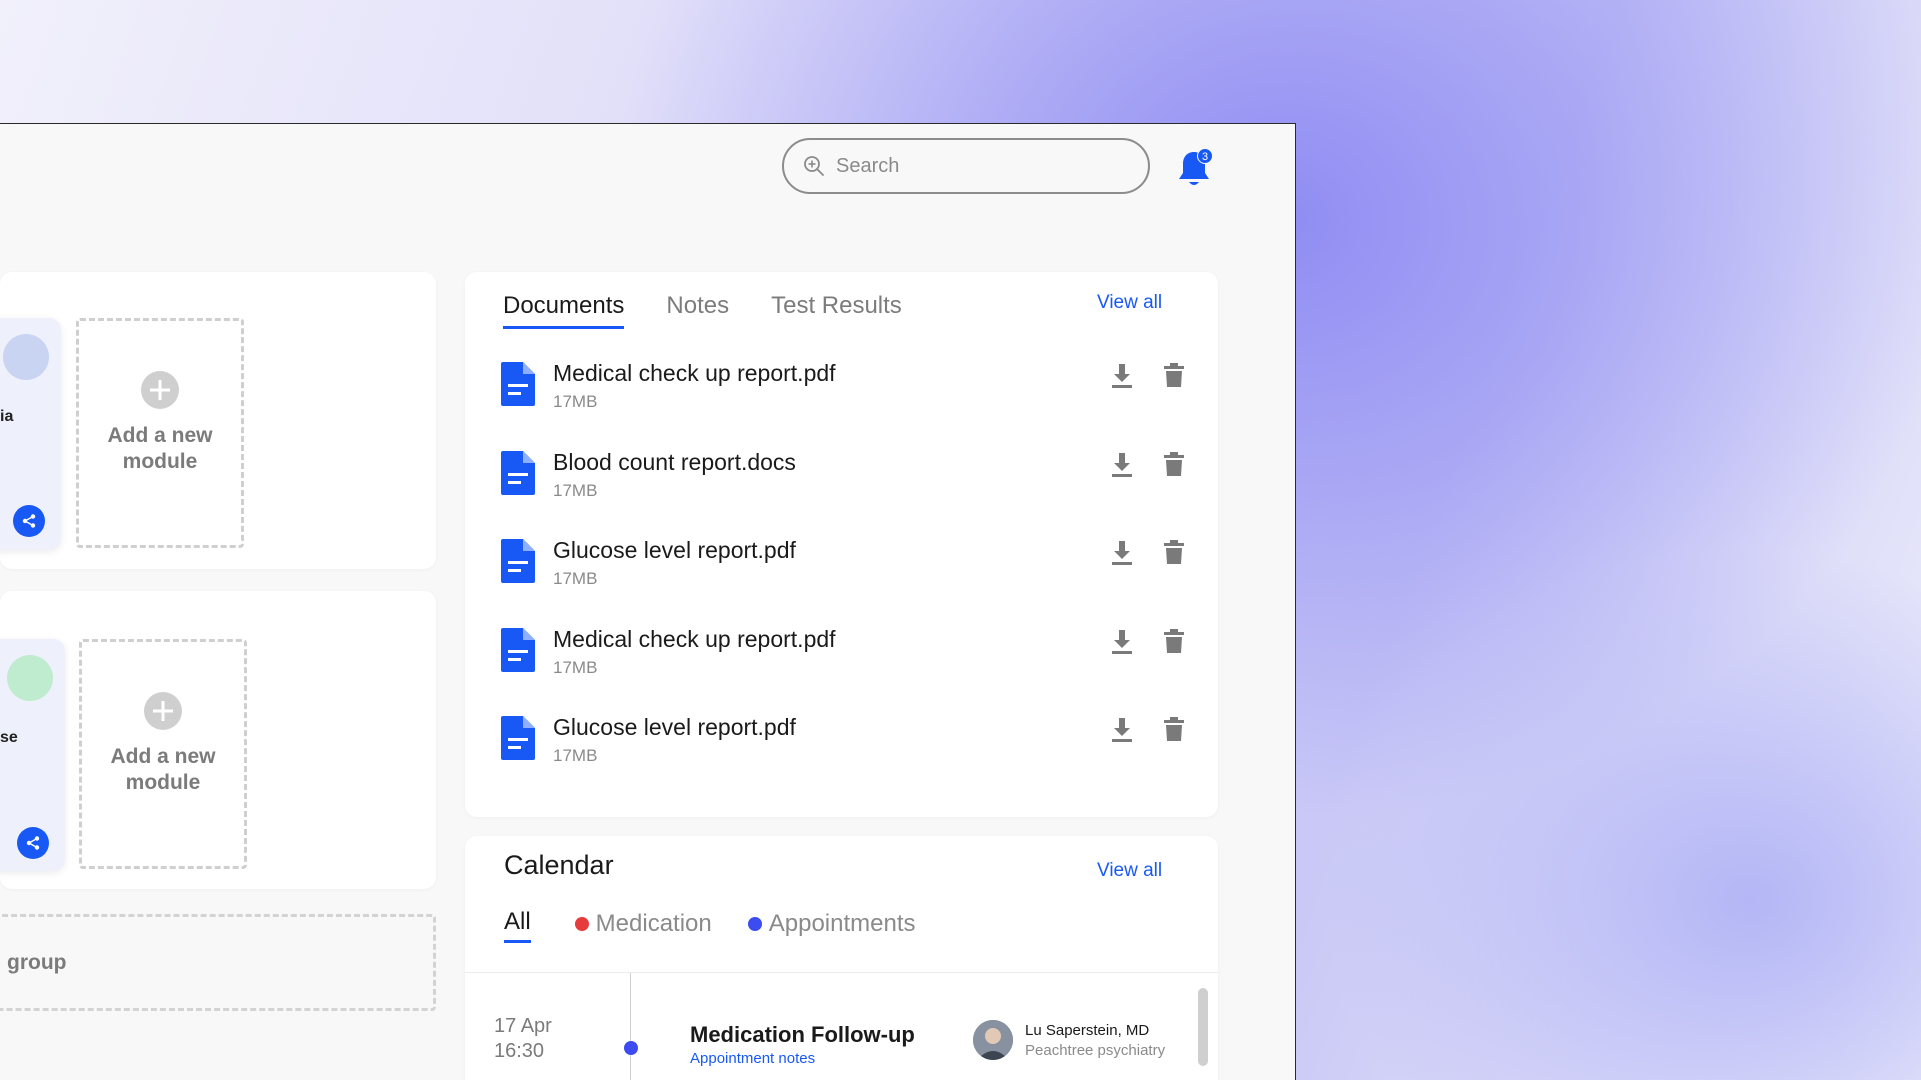 This screenshot has width=1921, height=1080. Describe the element at coordinates (630, 1026) in the screenshot. I see `timeline-line` at that location.